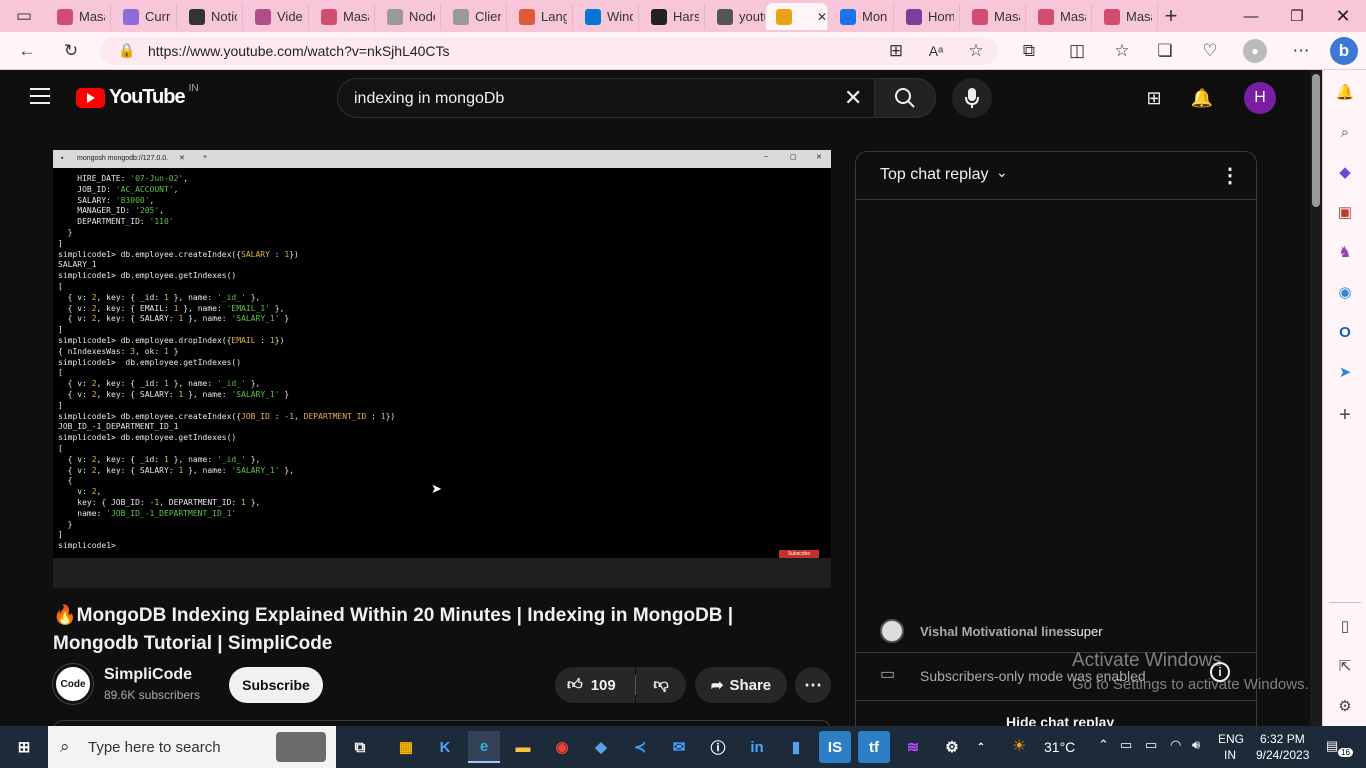 This screenshot has width=1366, height=768. What do you see at coordinates (1297, 16) in the screenshot?
I see `restore-icon: ❐` at bounding box center [1297, 16].